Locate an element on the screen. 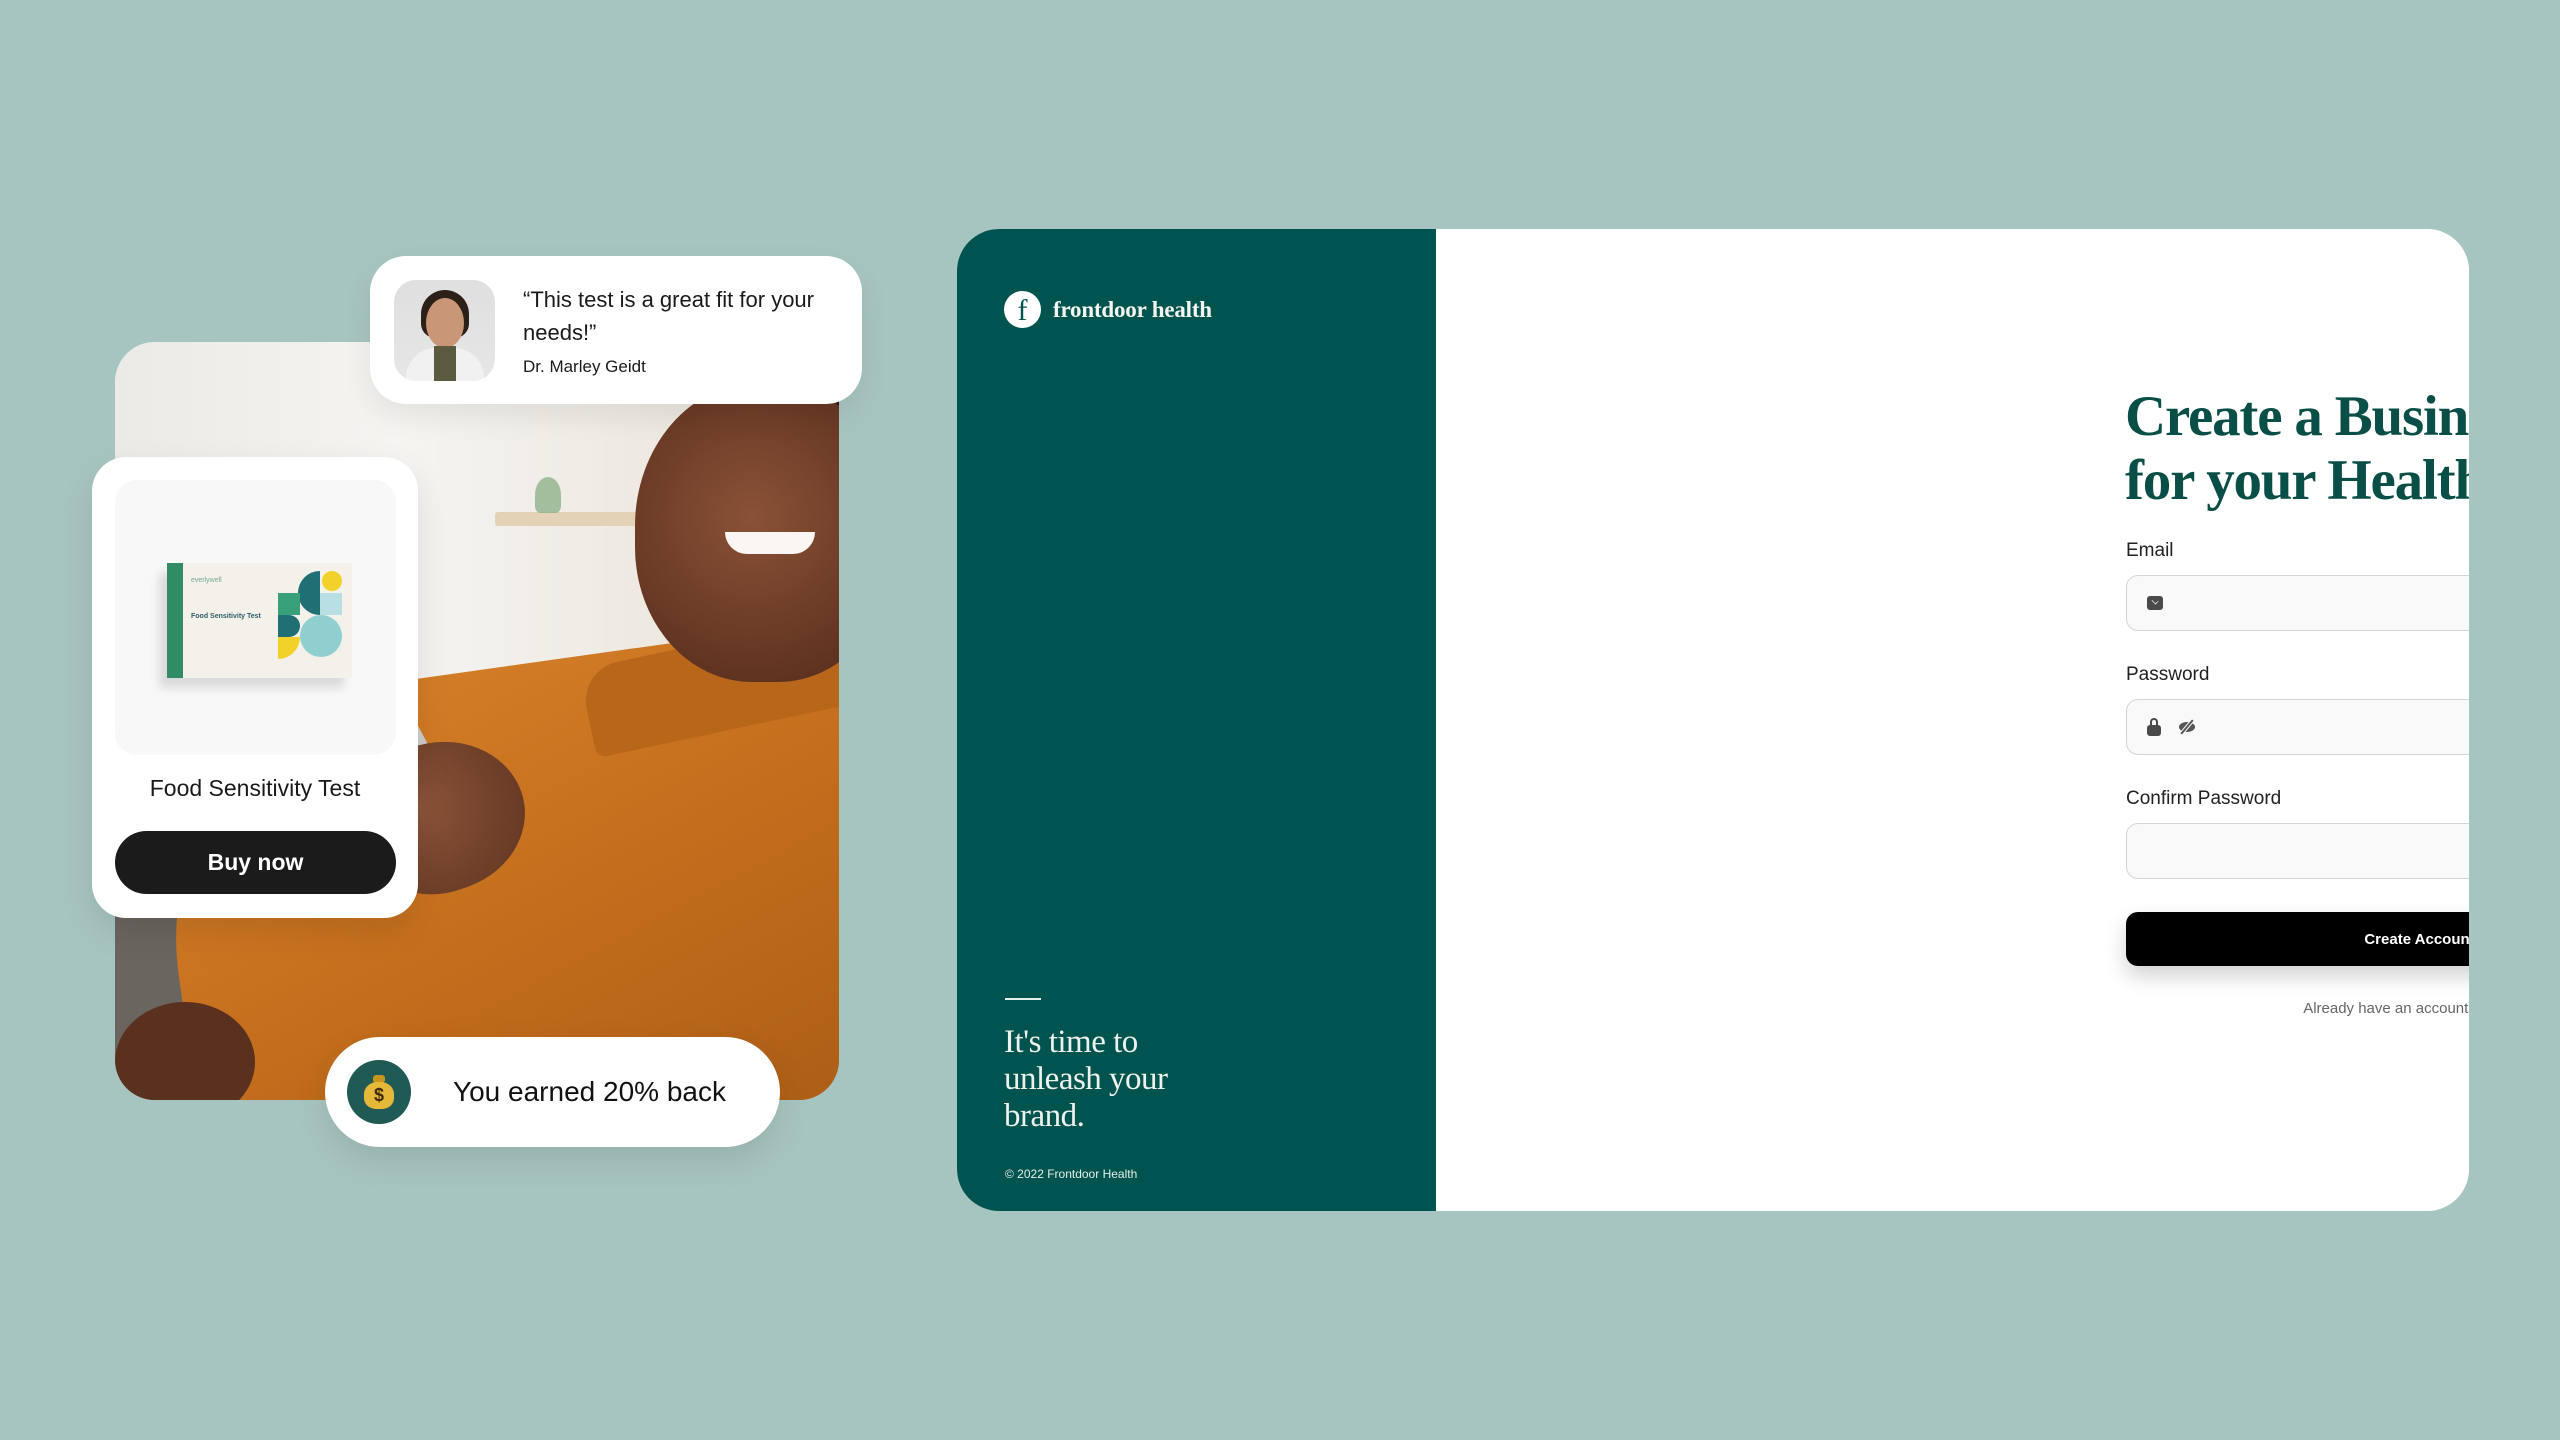 Image resolution: width=2560 pixels, height=1440 pixels. email-field is located at coordinates (2298, 603).